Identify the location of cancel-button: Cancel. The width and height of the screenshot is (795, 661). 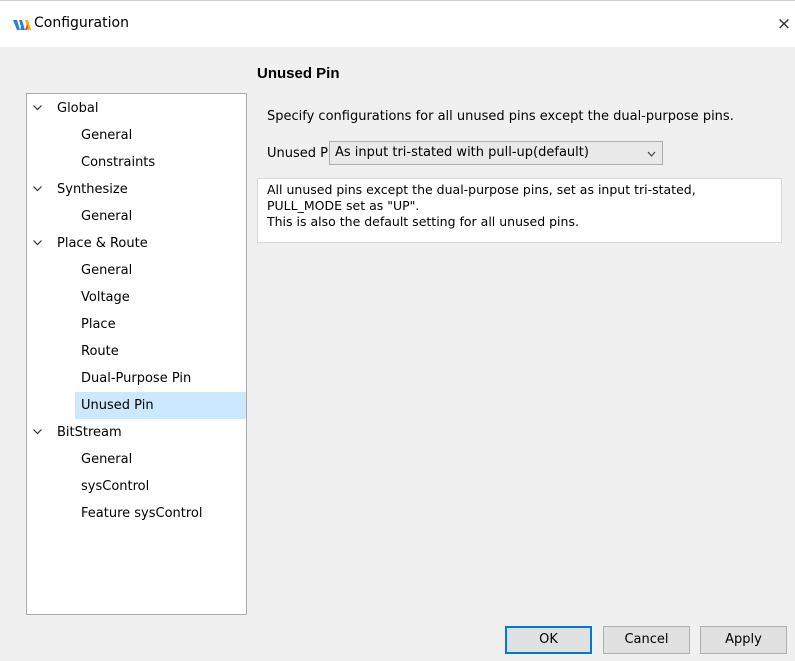
(646, 640).